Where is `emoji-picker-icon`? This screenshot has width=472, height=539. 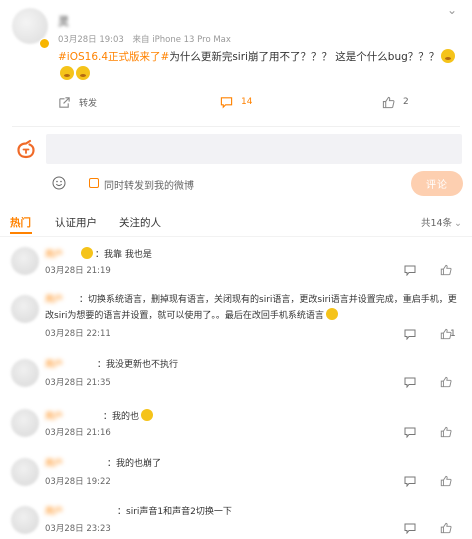 emoji-picker-icon is located at coordinates (59, 183).